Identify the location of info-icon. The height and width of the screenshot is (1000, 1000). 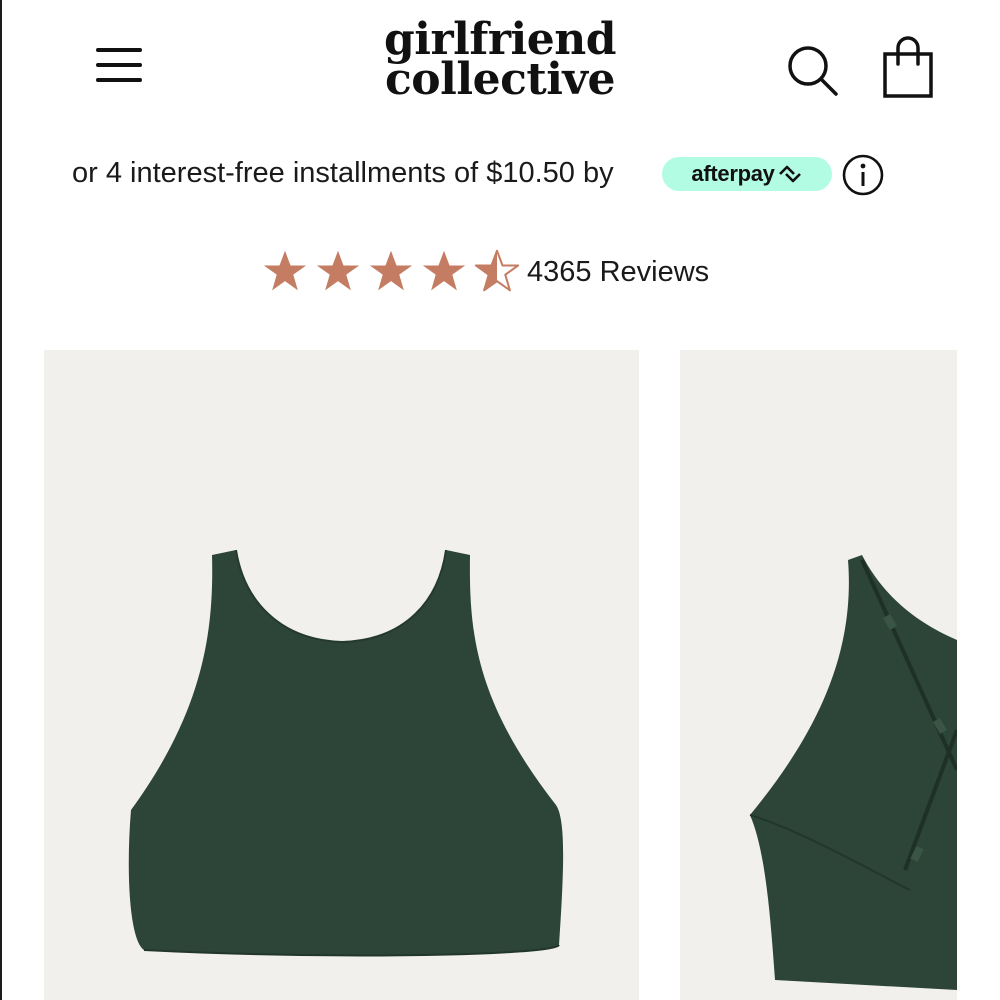
(863, 175).